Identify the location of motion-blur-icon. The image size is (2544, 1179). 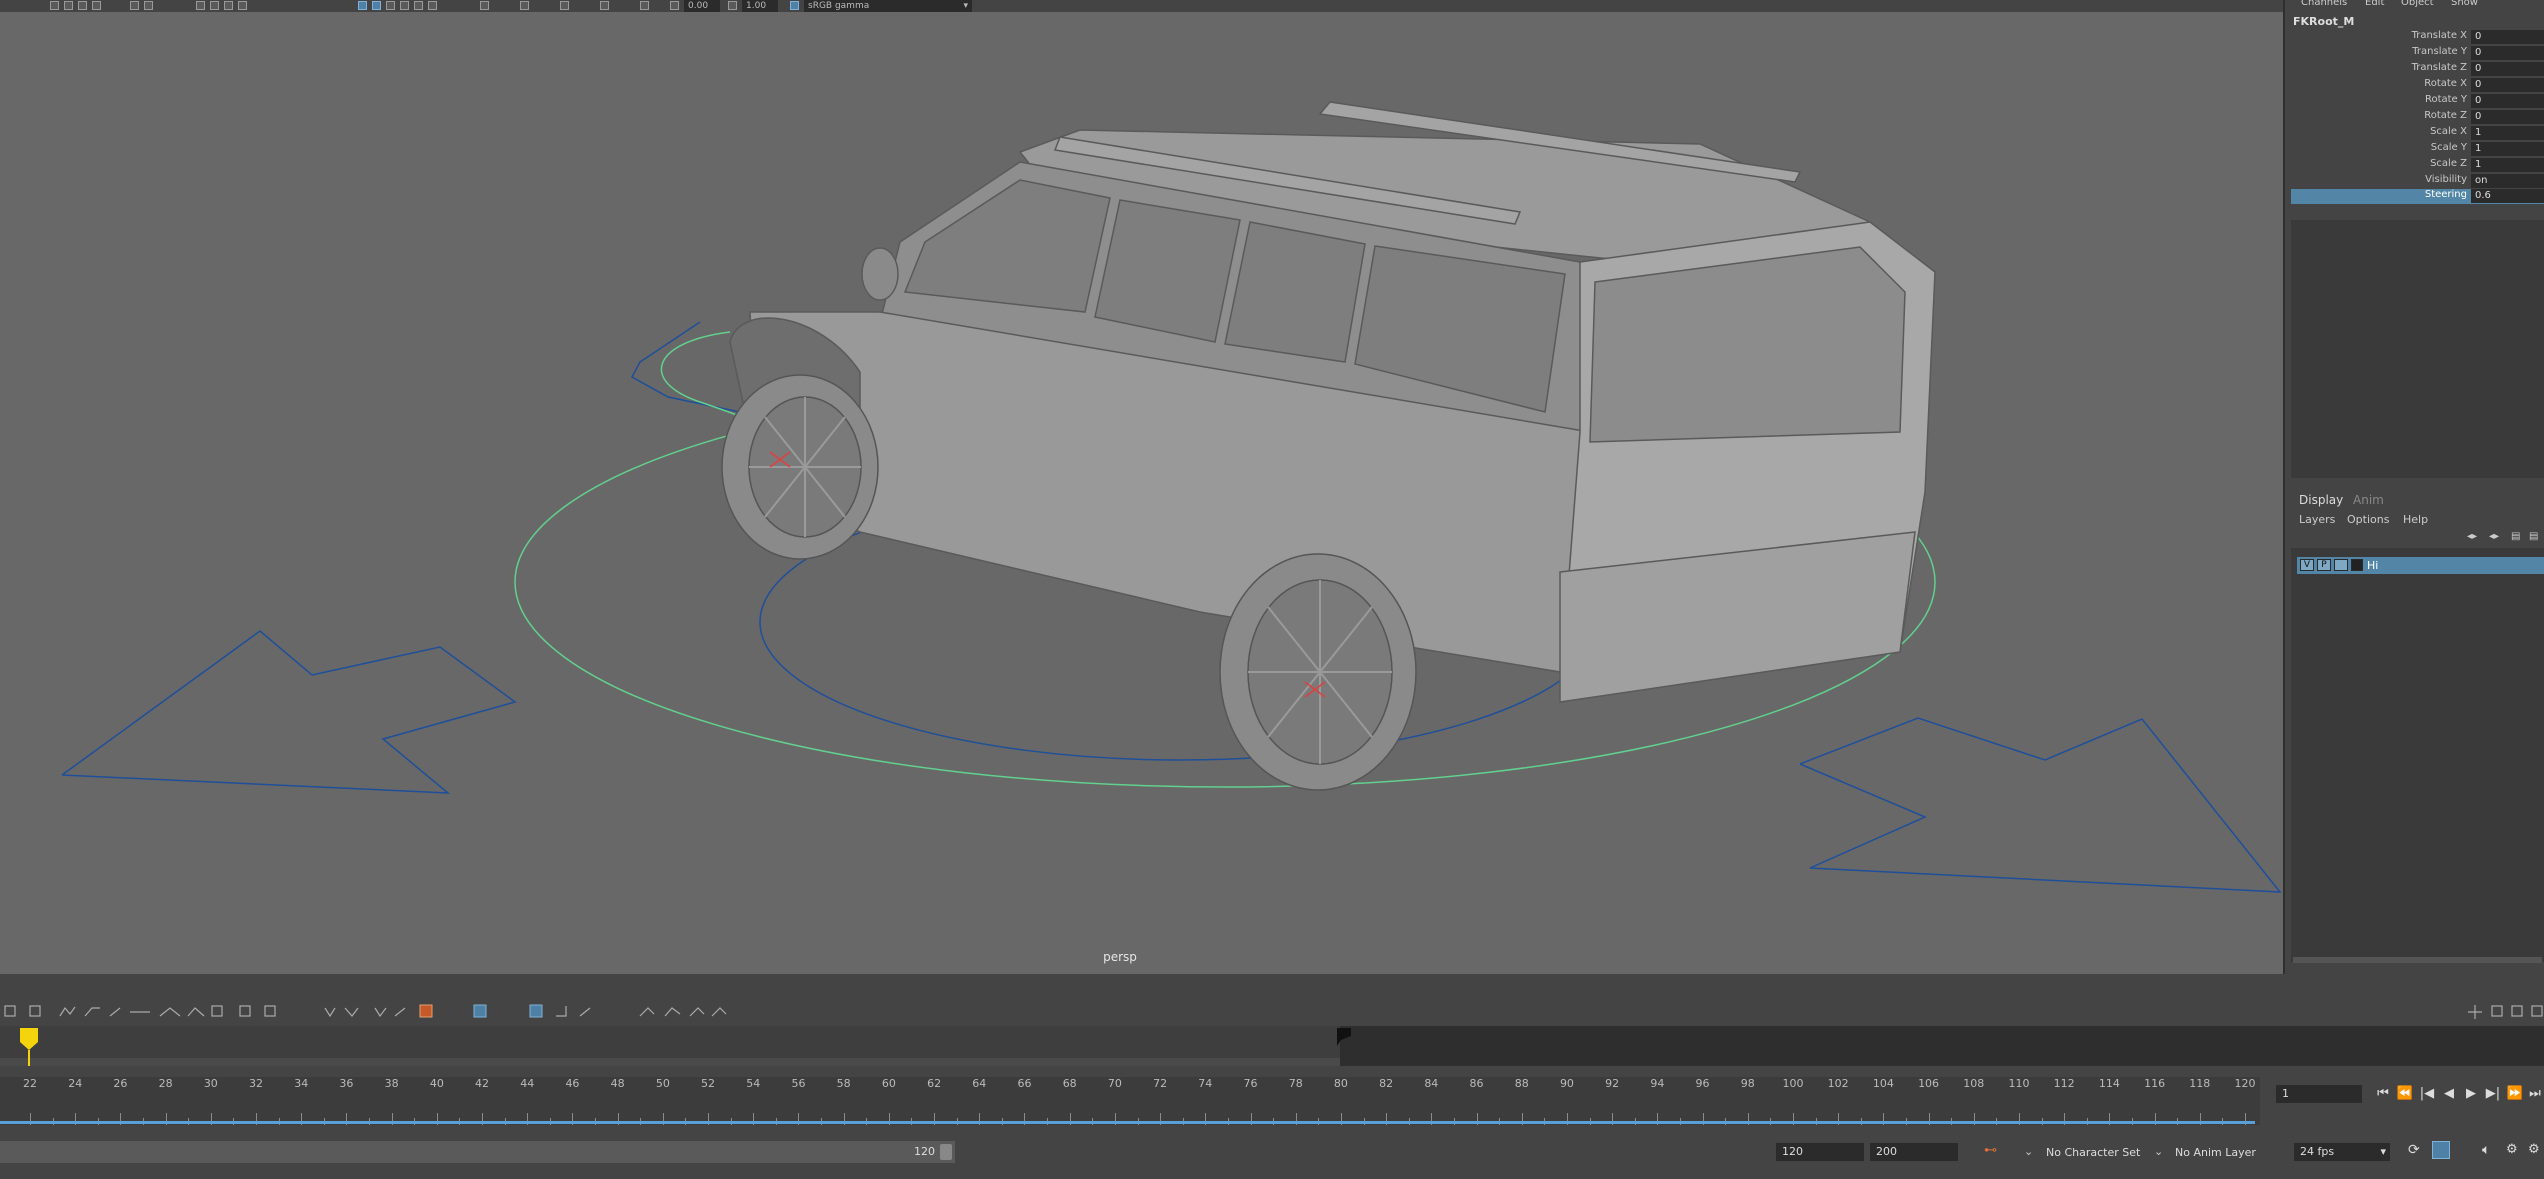
(418, 5).